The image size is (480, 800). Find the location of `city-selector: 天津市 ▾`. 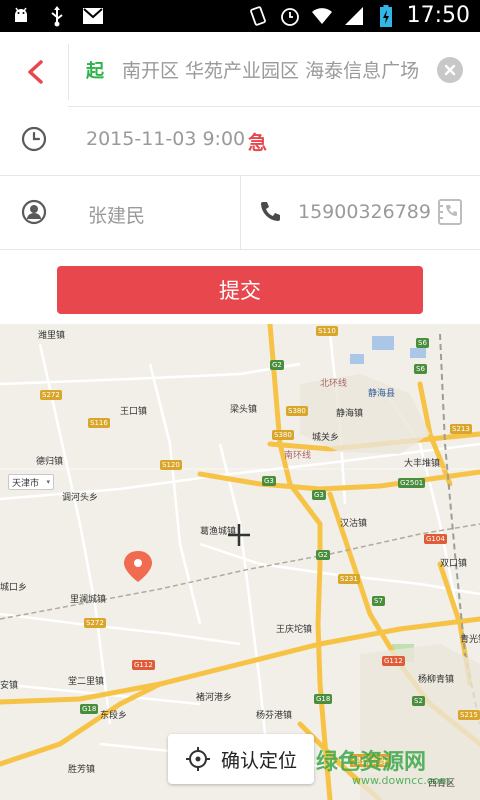

city-selector: 天津市 ▾ is located at coordinates (31, 482).